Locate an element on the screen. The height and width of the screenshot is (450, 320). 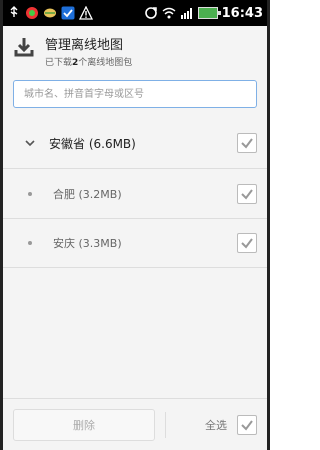
page-header: 管理离线地图 已下载2个离线地图包 is located at coordinates (135, 49).